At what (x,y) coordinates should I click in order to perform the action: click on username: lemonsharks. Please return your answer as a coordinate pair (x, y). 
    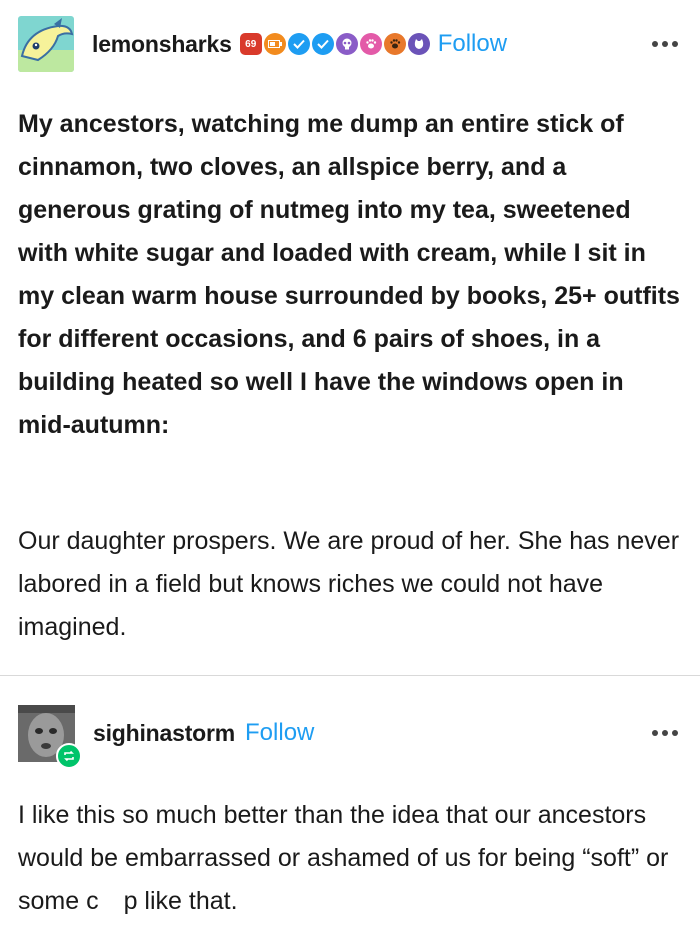
    Looking at the image, I should click on (162, 44).